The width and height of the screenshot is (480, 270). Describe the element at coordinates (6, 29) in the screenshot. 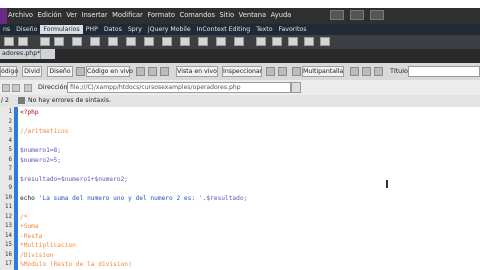

I see `tab-ns: ns` at that location.